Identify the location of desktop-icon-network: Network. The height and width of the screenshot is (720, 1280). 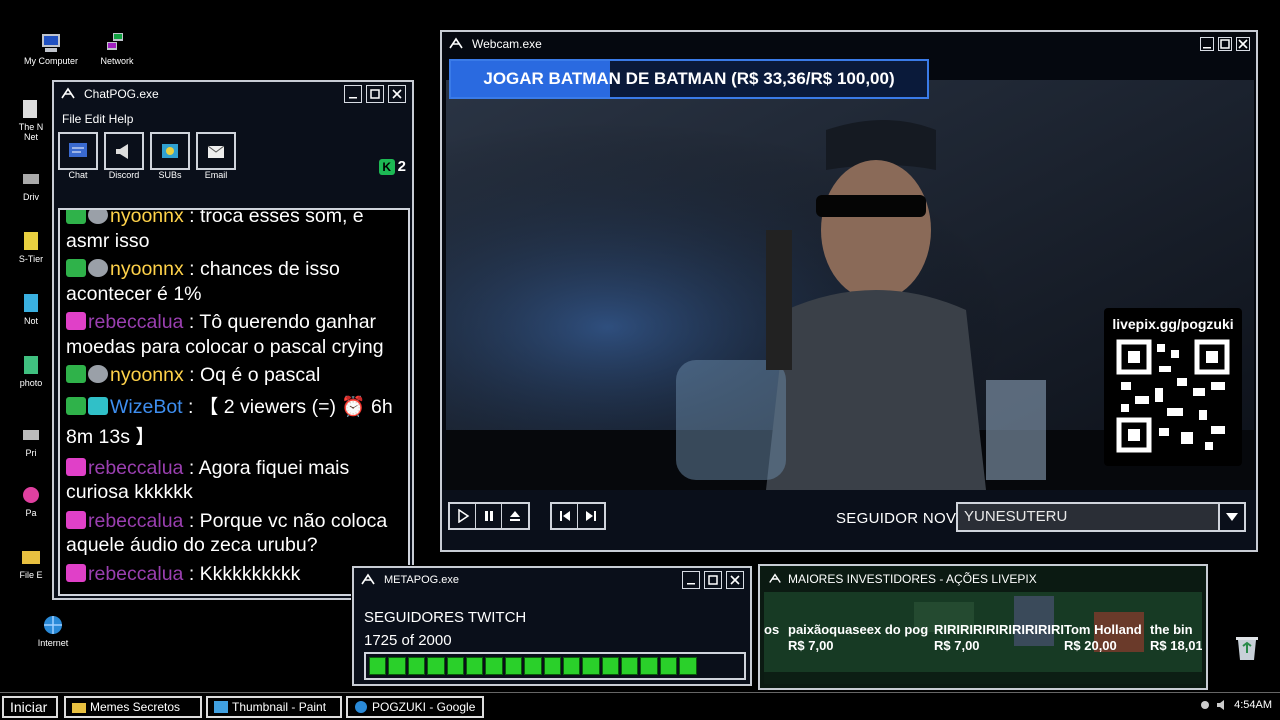
(117, 49).